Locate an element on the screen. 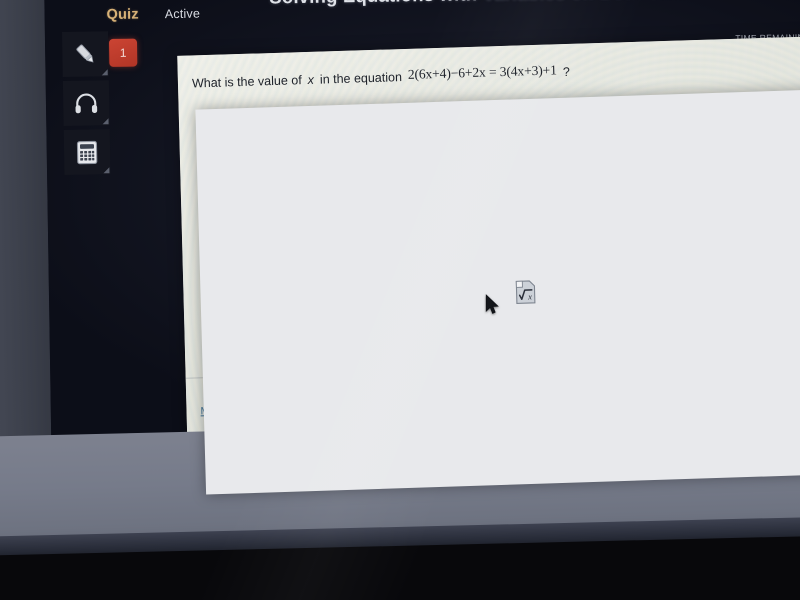 Image resolution: width=800 pixels, height=600 pixels. cursor-arrow-icon is located at coordinates (492, 304).